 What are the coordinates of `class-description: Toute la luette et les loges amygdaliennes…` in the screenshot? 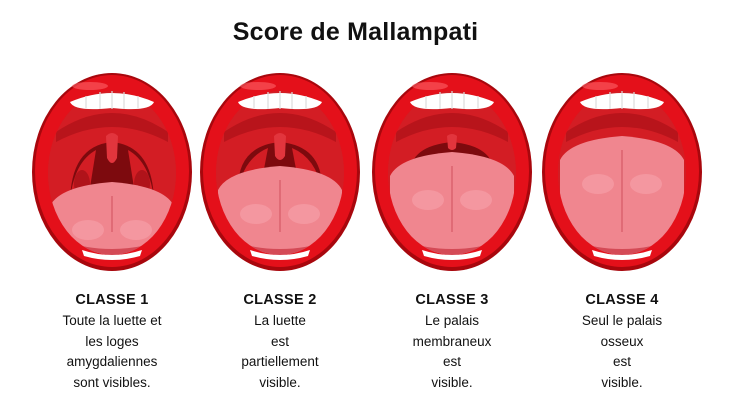 It's located at (112, 352).